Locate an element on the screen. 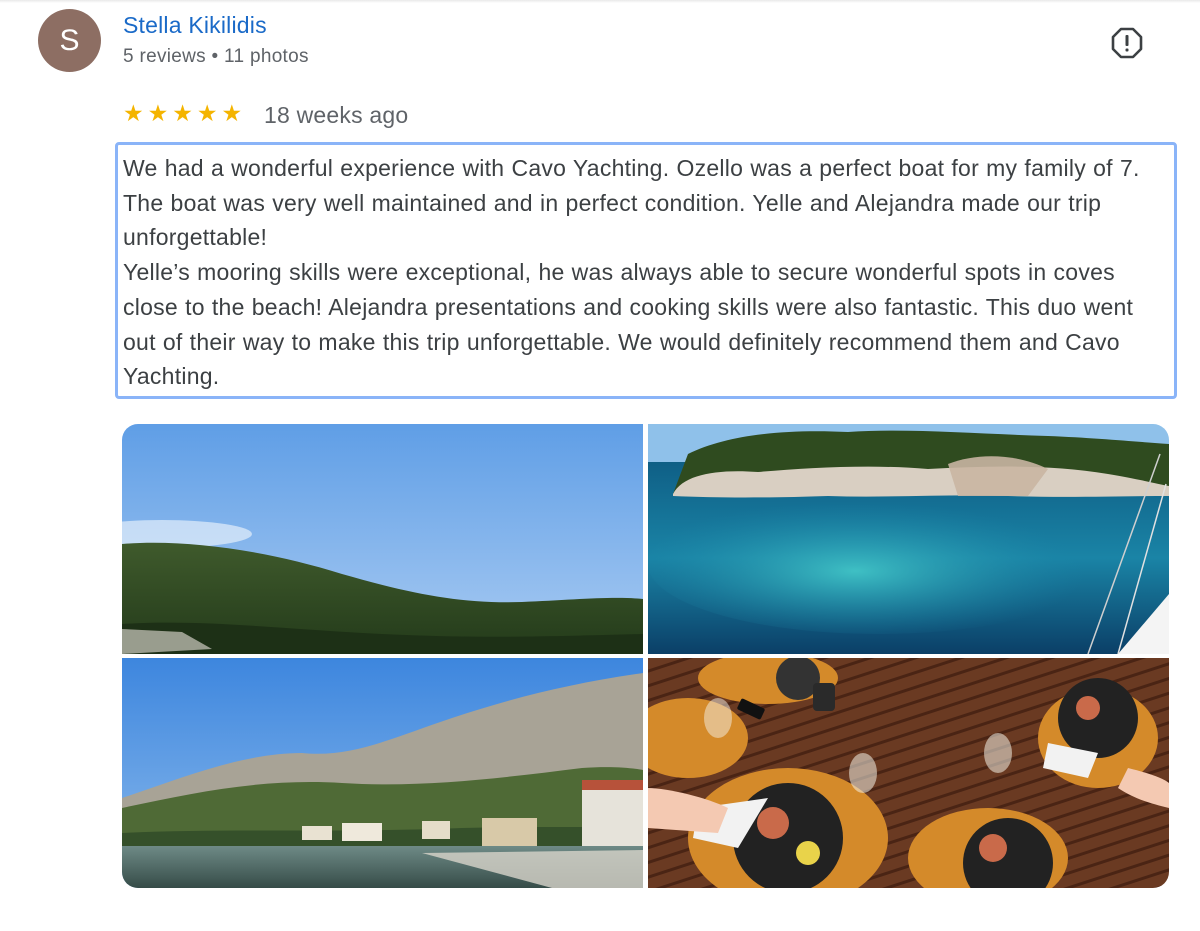  star-rating: ★ ★ ★ ★ ★ is located at coordinates (182, 113).